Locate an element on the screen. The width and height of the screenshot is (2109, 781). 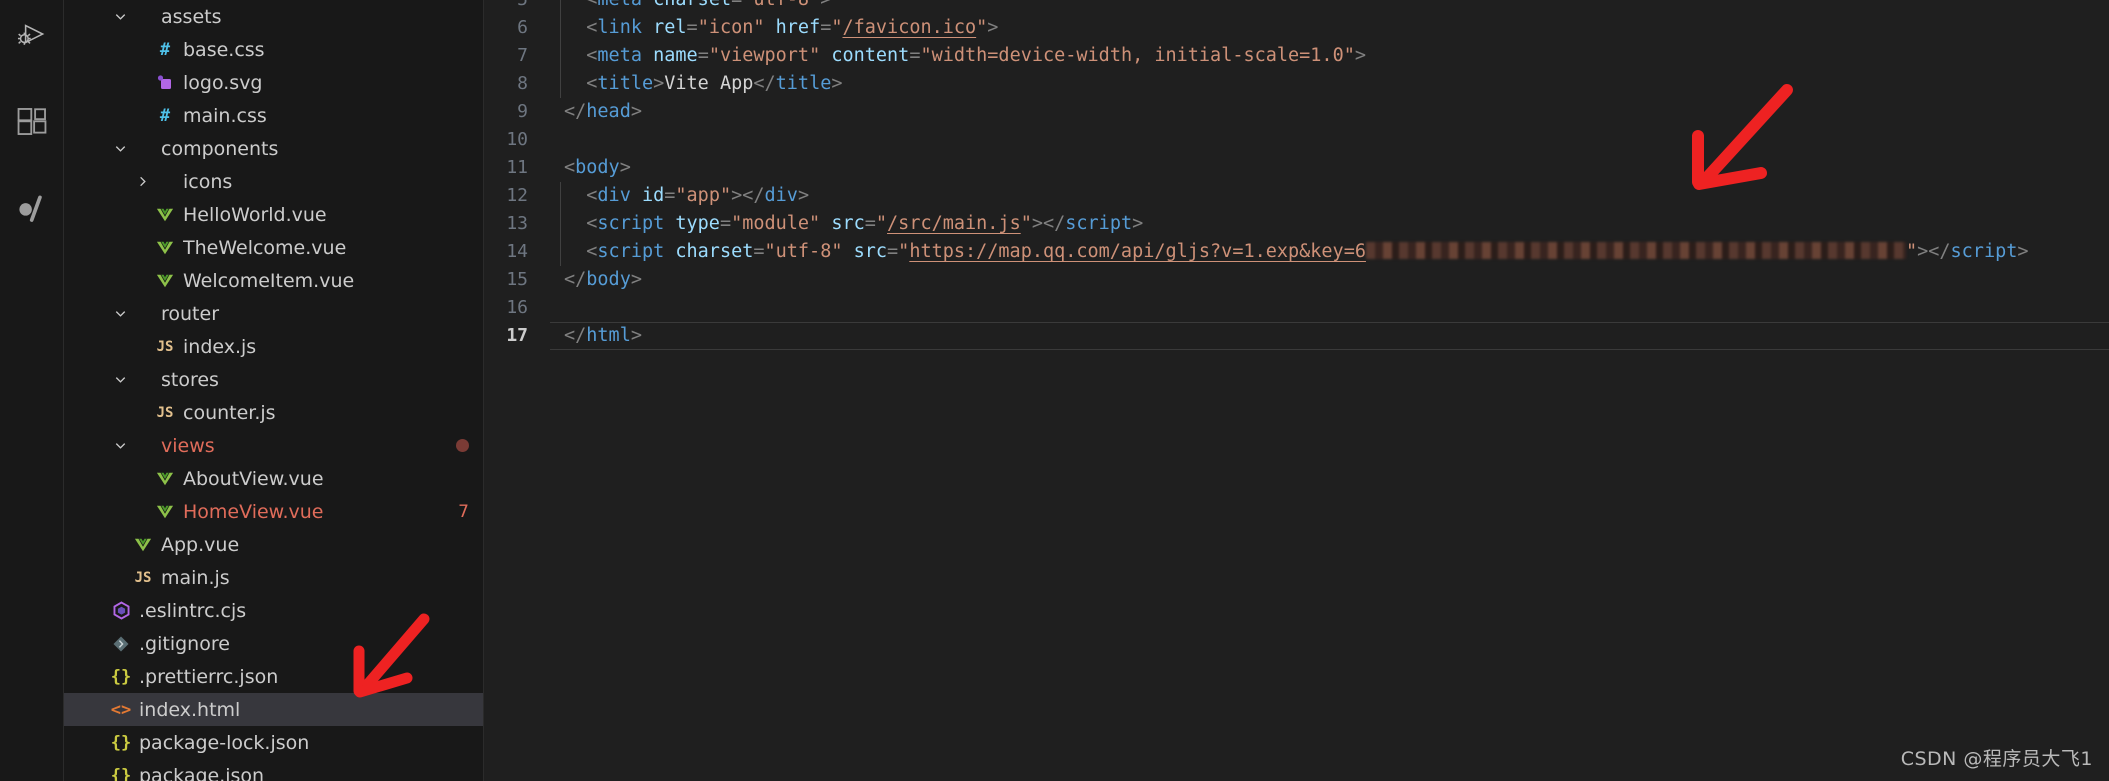
tree-item-label: index.js is located at coordinates (220, 346).